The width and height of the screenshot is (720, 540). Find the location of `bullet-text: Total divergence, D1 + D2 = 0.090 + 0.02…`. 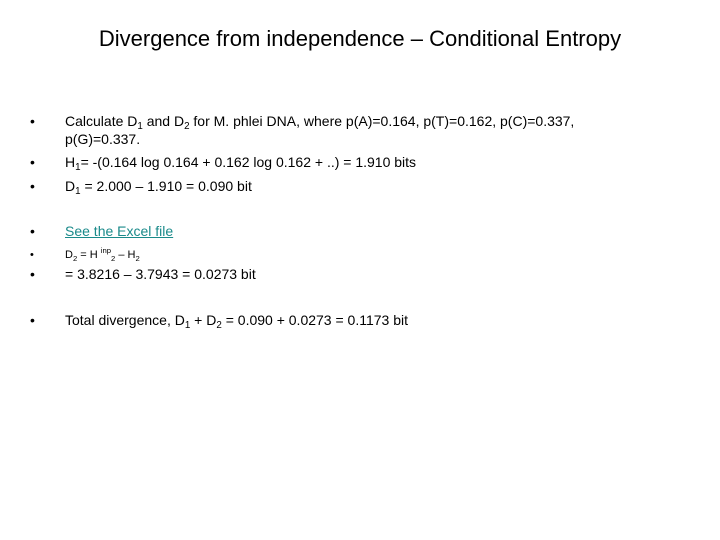

bullet-text: Total divergence, D1 + D2 = 0.090 + 0.02… is located at coordinates (237, 321).